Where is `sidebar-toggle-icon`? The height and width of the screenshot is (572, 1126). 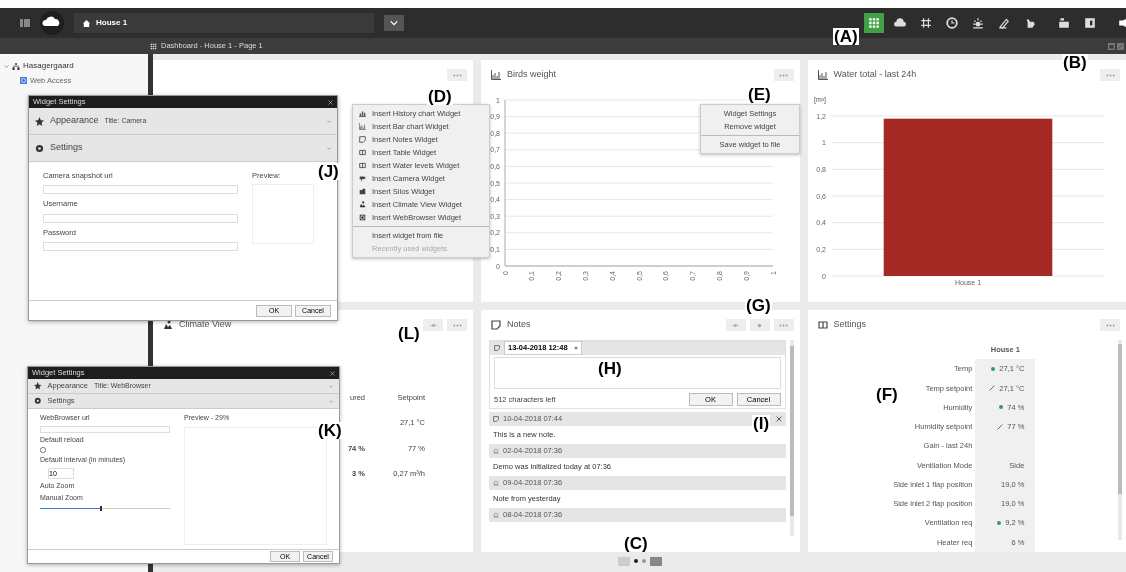
sidebar-toggle-icon is located at coordinates (25, 23).